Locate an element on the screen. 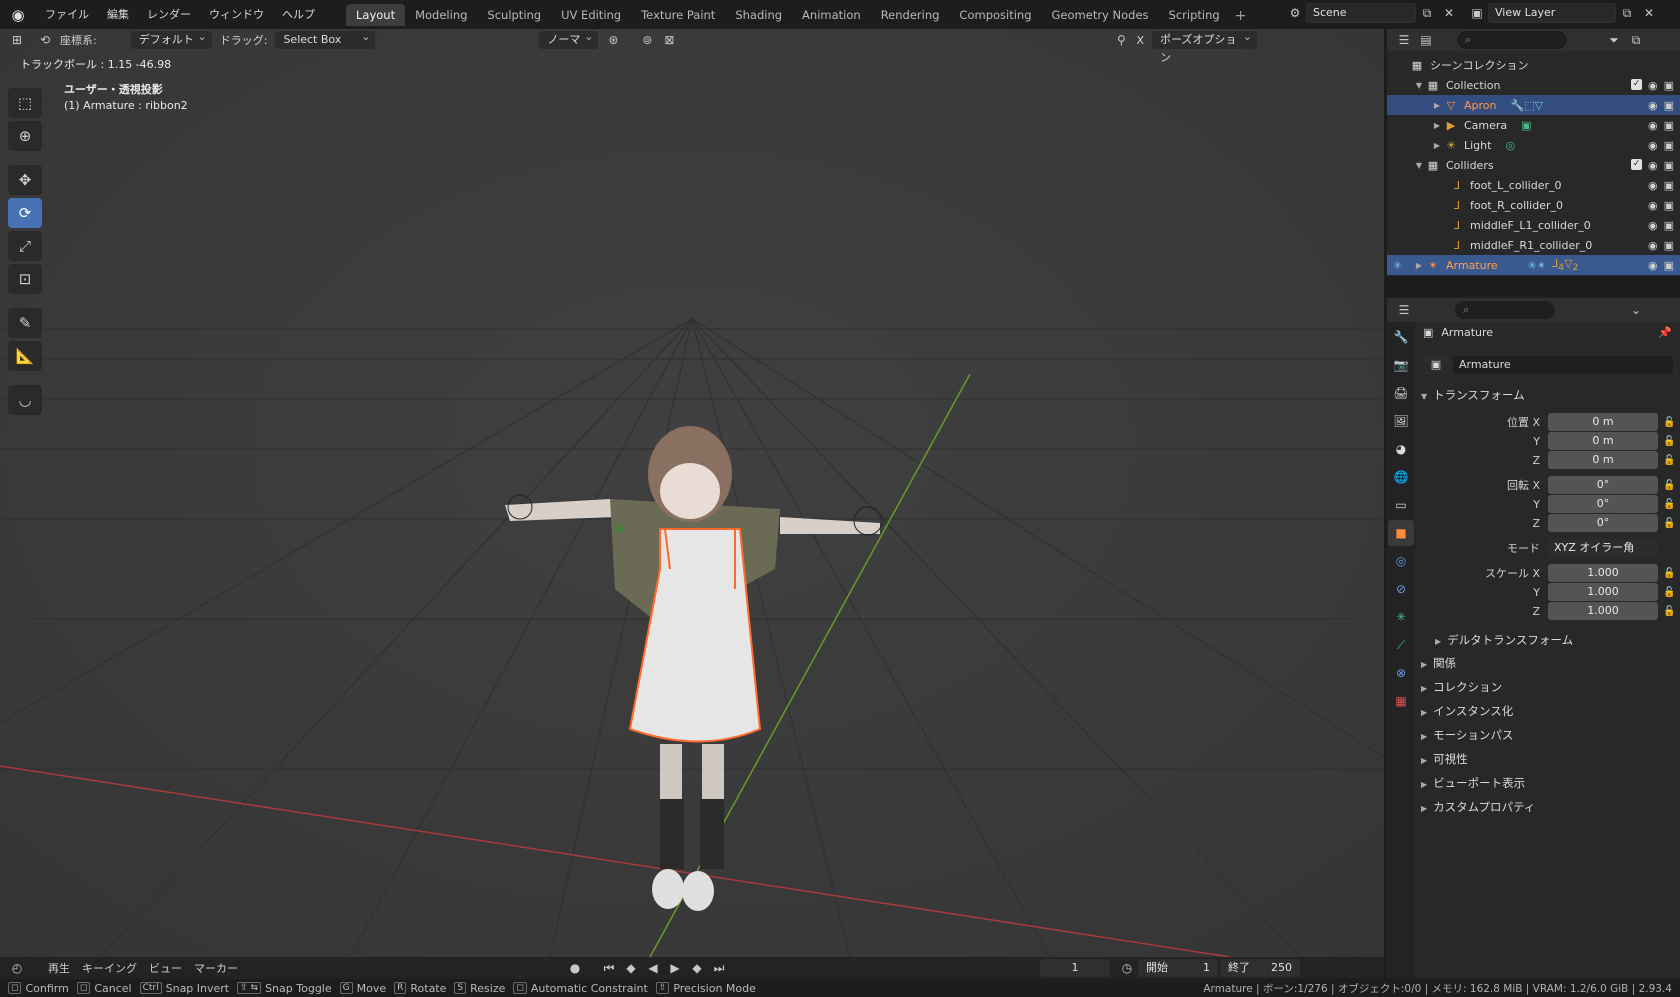 The image size is (1680, 997). transform-orientation-icon: ⟲ is located at coordinates (45, 40).